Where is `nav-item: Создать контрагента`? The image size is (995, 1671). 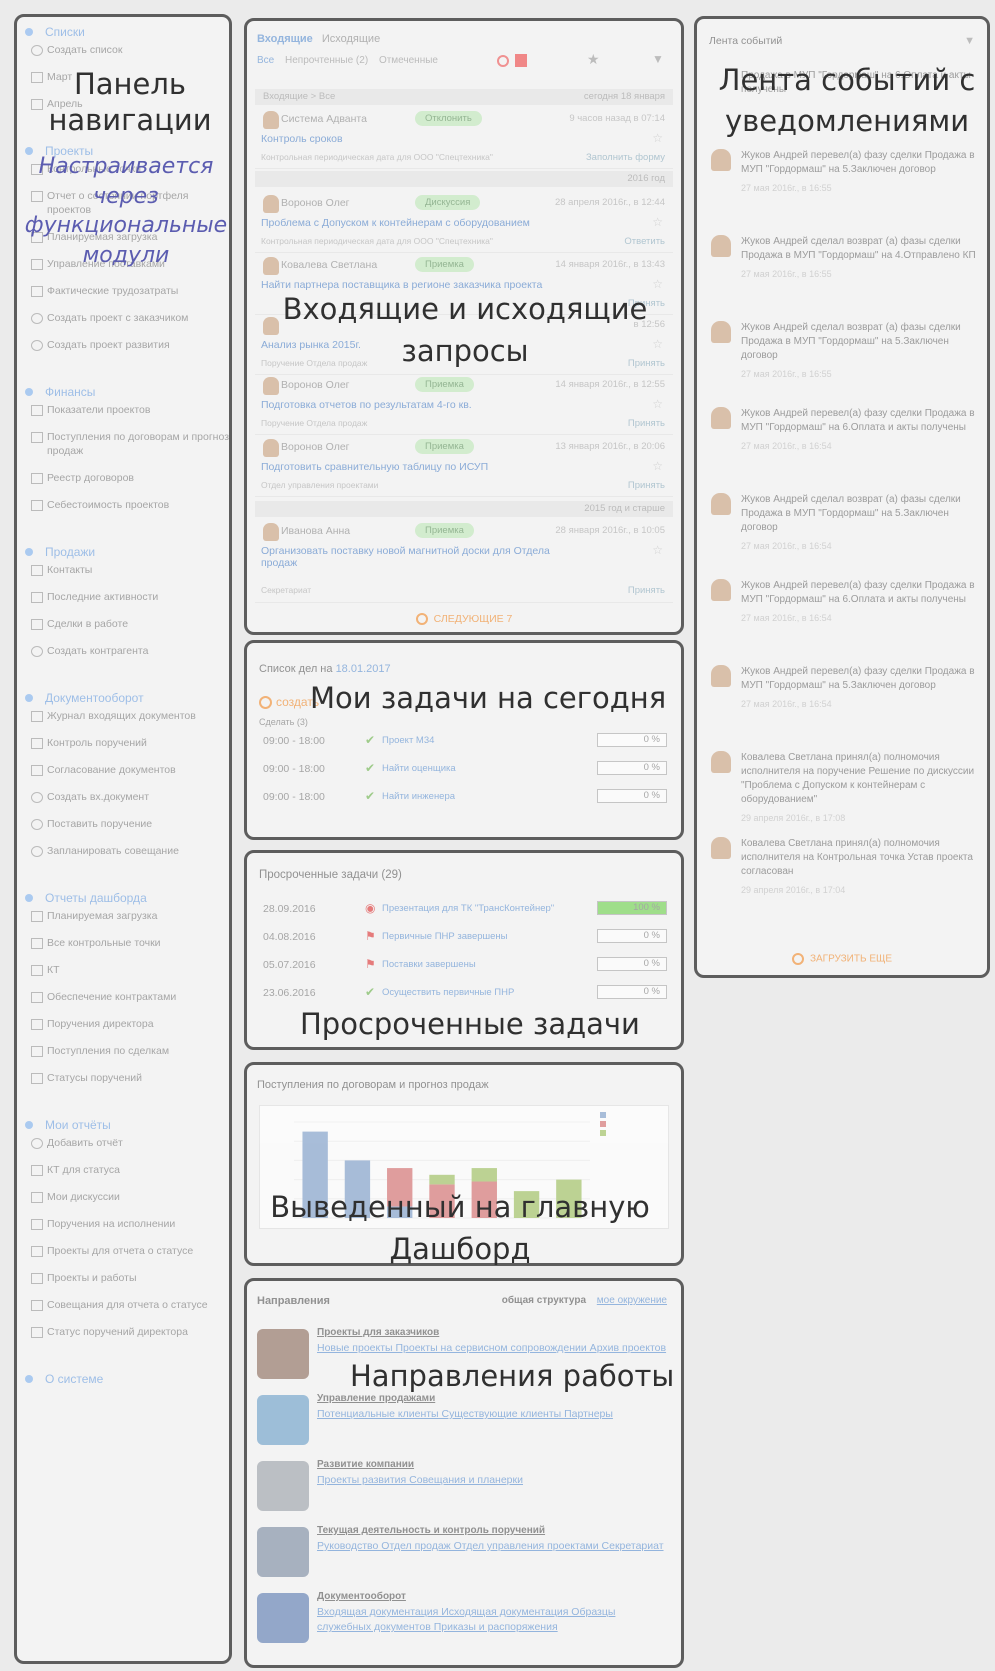
nav-item: Создать контрагента is located at coordinates (123, 651).